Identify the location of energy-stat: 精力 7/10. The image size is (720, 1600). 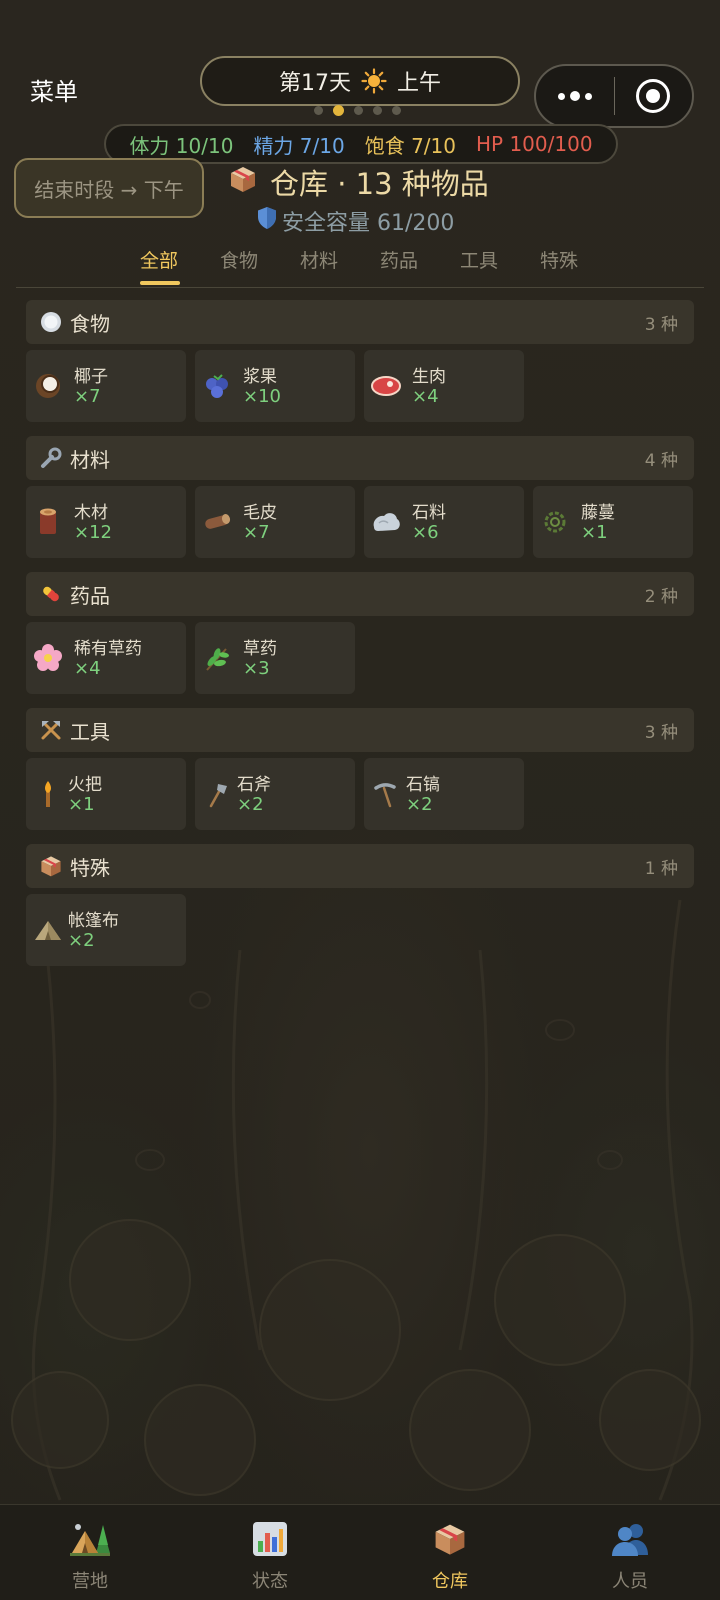
(299, 145).